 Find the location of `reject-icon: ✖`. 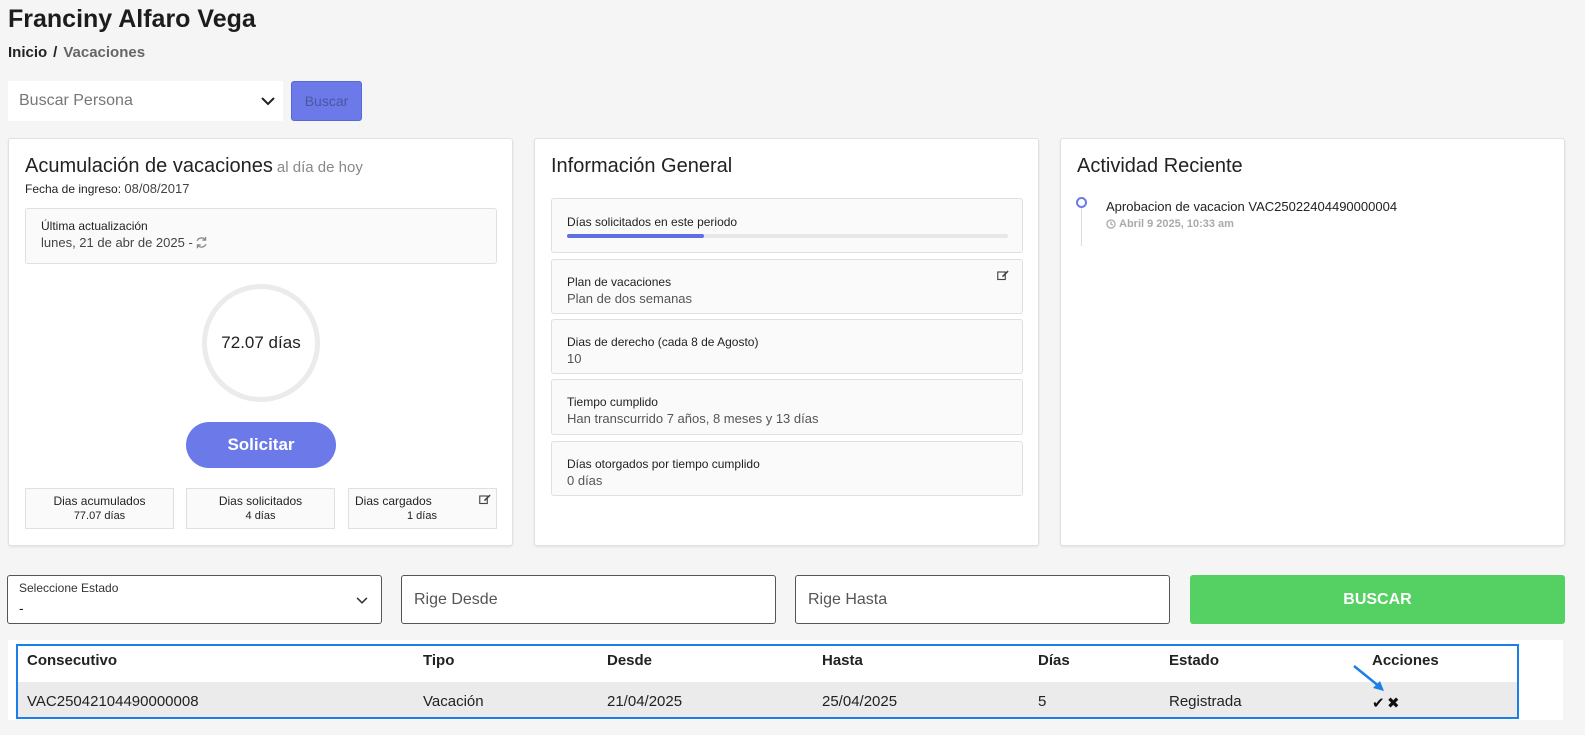

reject-icon: ✖ is located at coordinates (1393, 703).